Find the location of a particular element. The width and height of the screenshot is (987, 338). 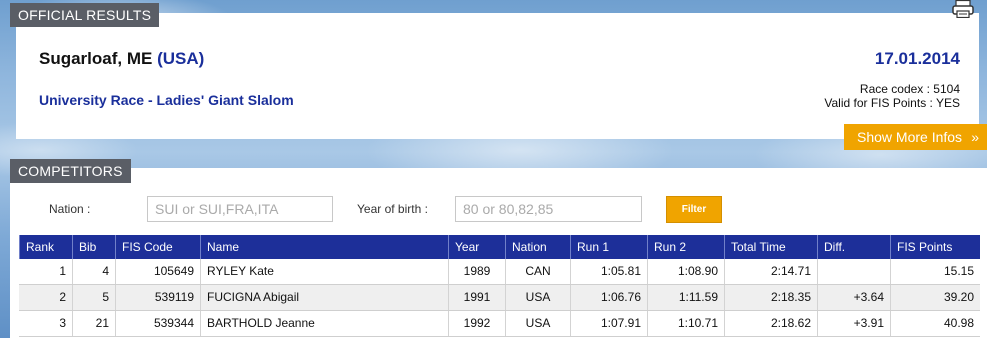

header-nation: Nation is located at coordinates (537, 247).